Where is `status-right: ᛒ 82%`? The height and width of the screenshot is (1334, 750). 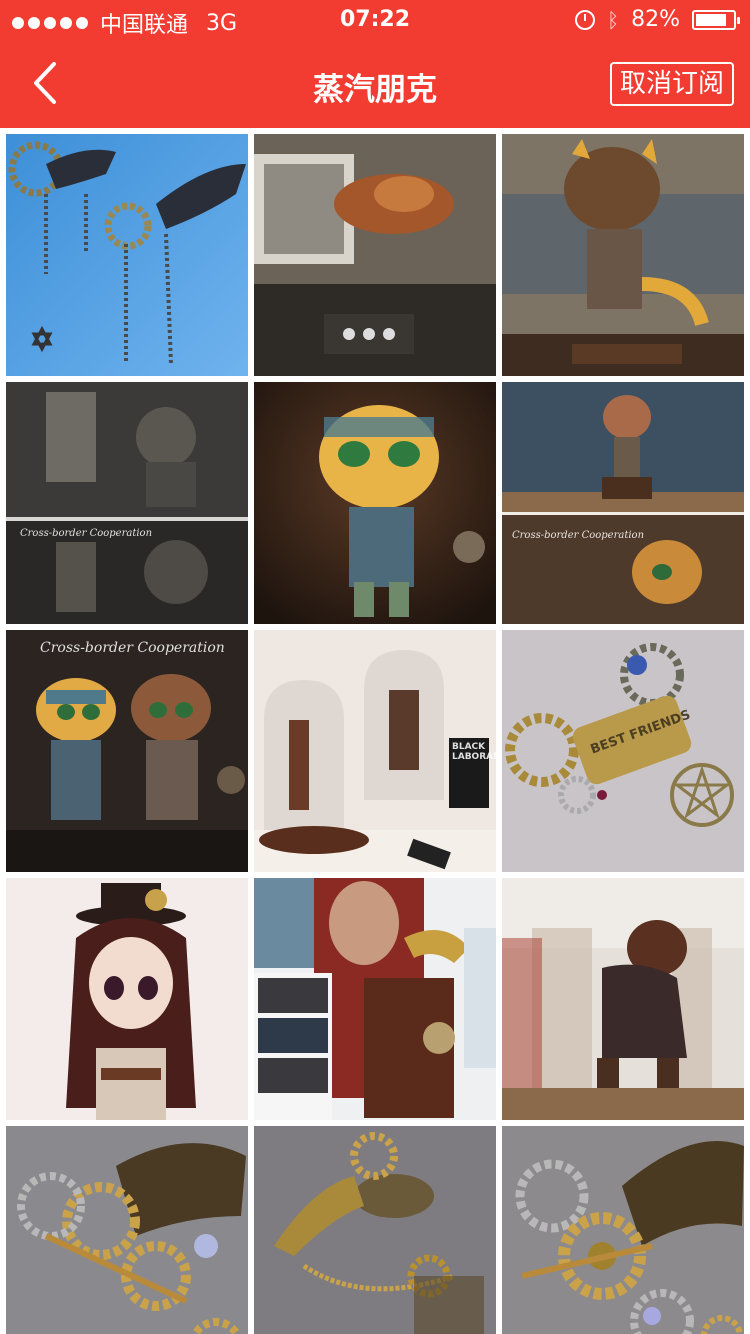
status-right: ᛒ 82% is located at coordinates (657, 19).